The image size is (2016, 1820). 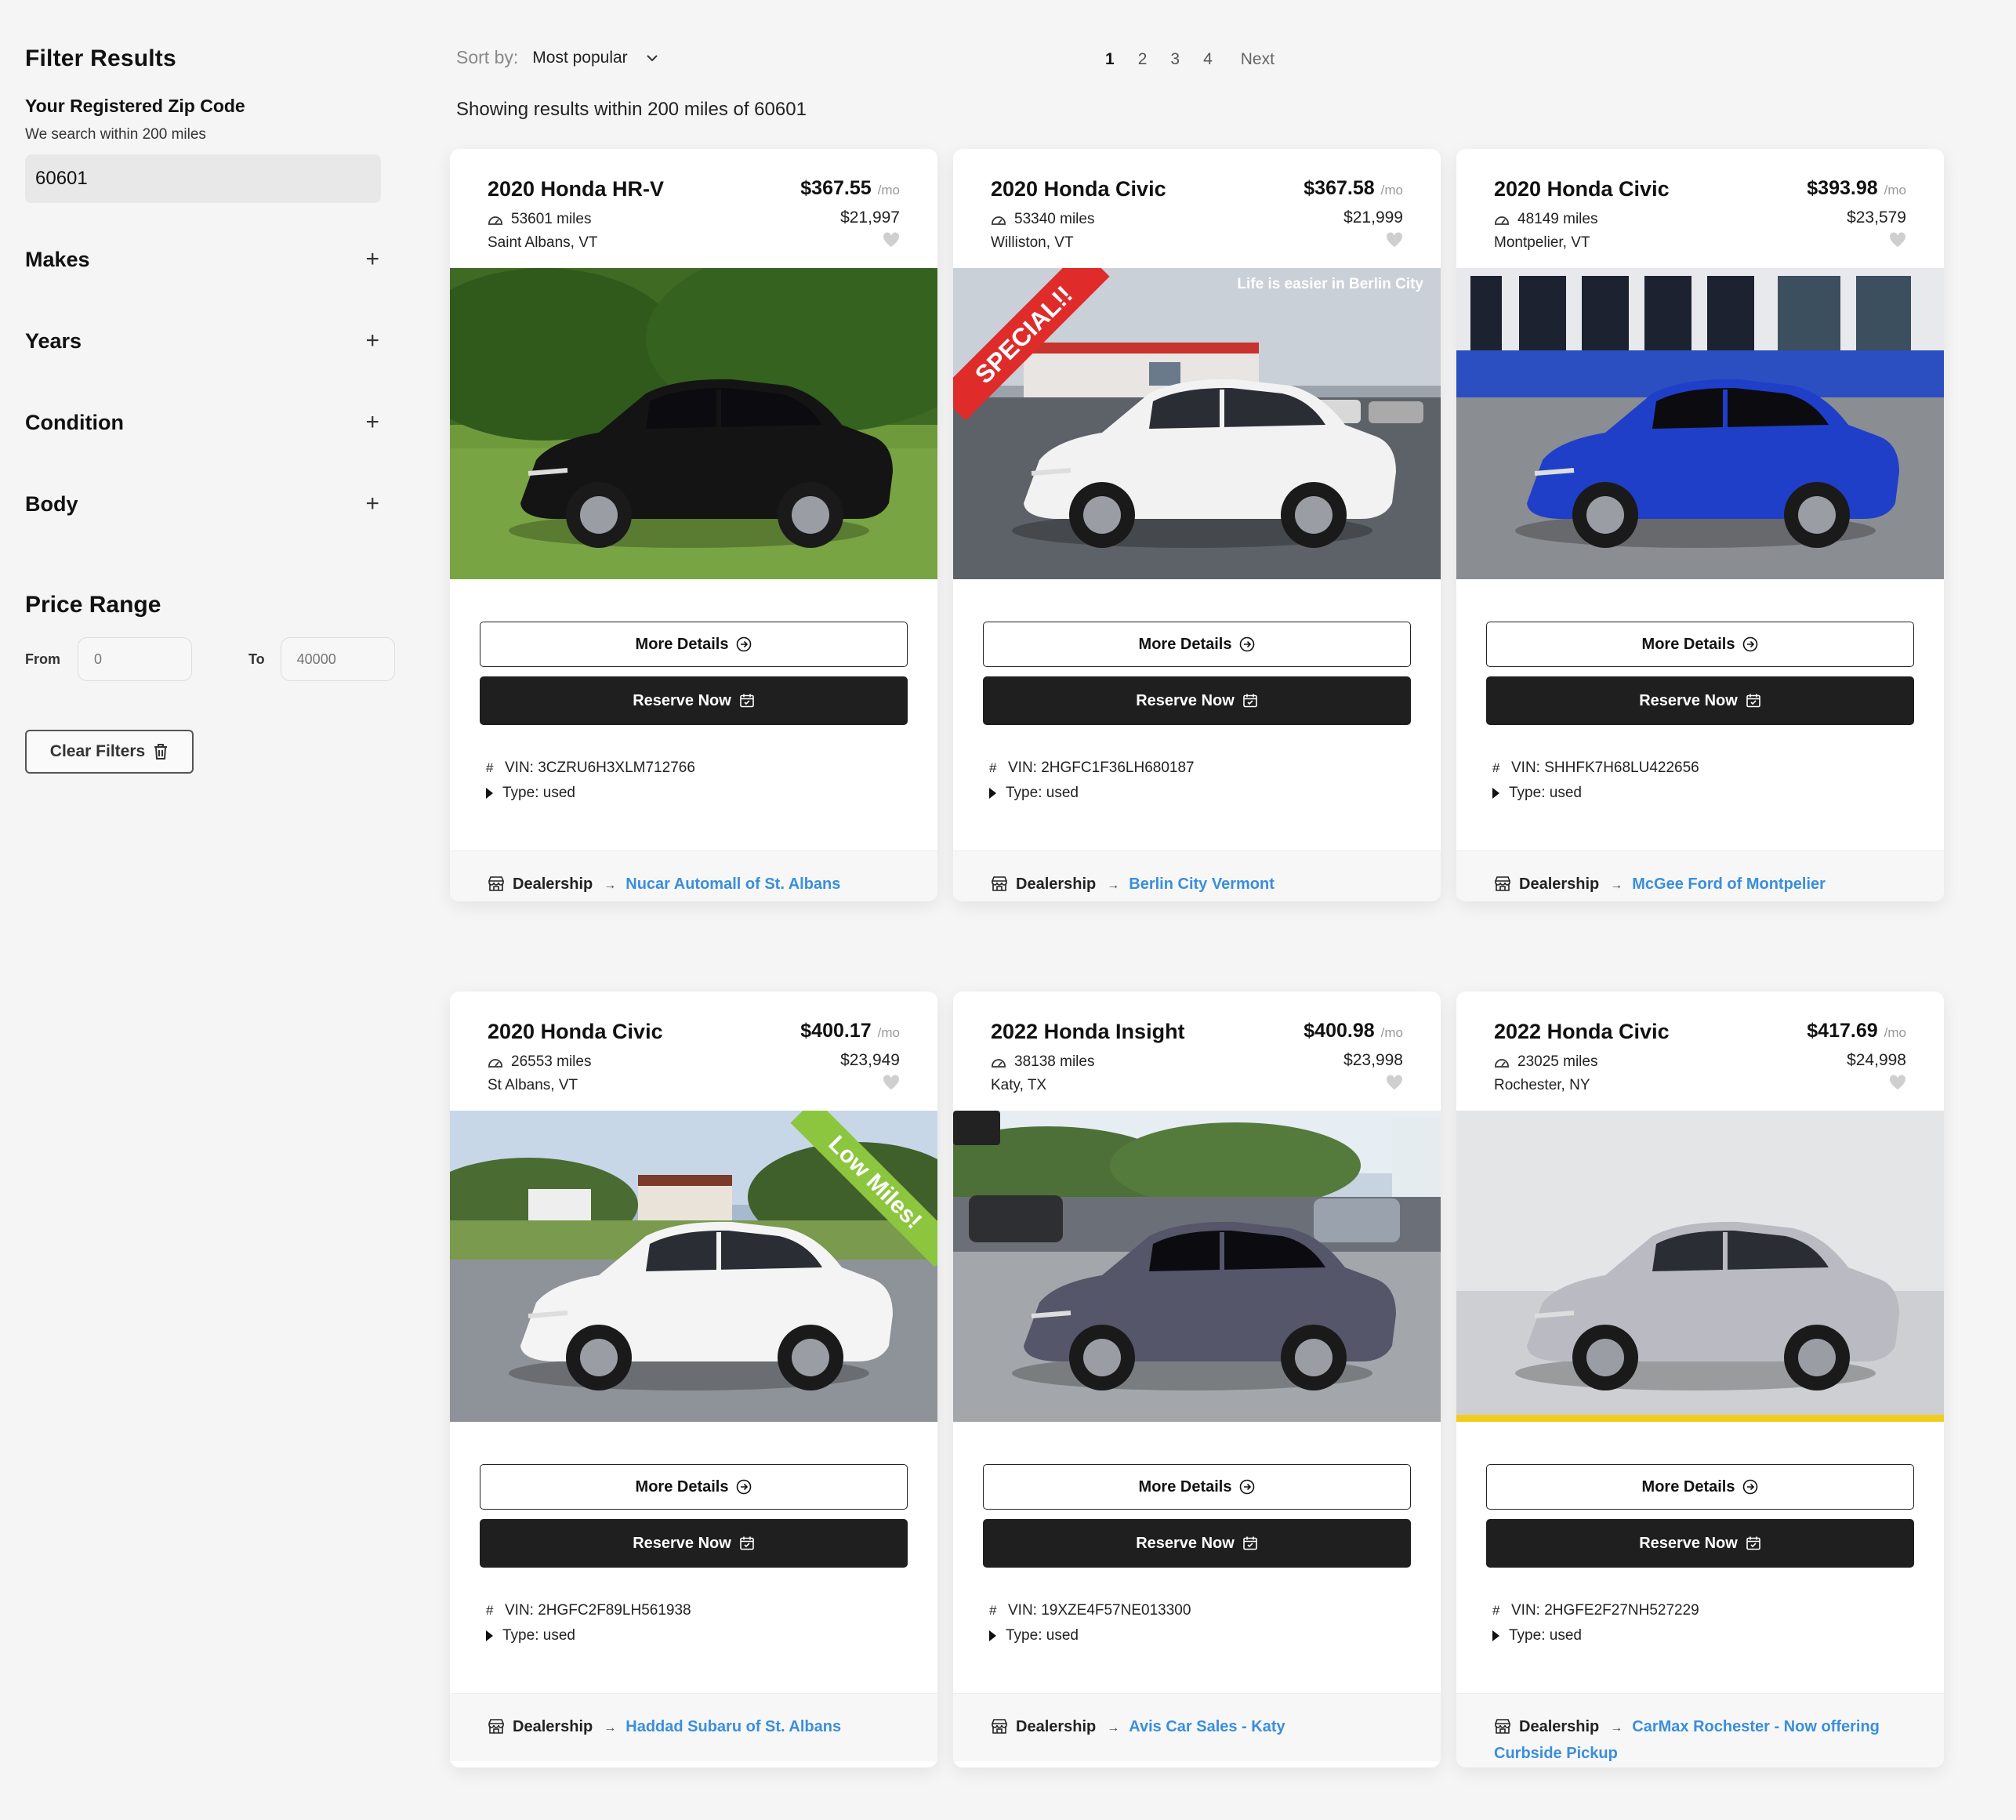 What do you see at coordinates (490, 1610) in the screenshot?
I see `hash-icon: #` at bounding box center [490, 1610].